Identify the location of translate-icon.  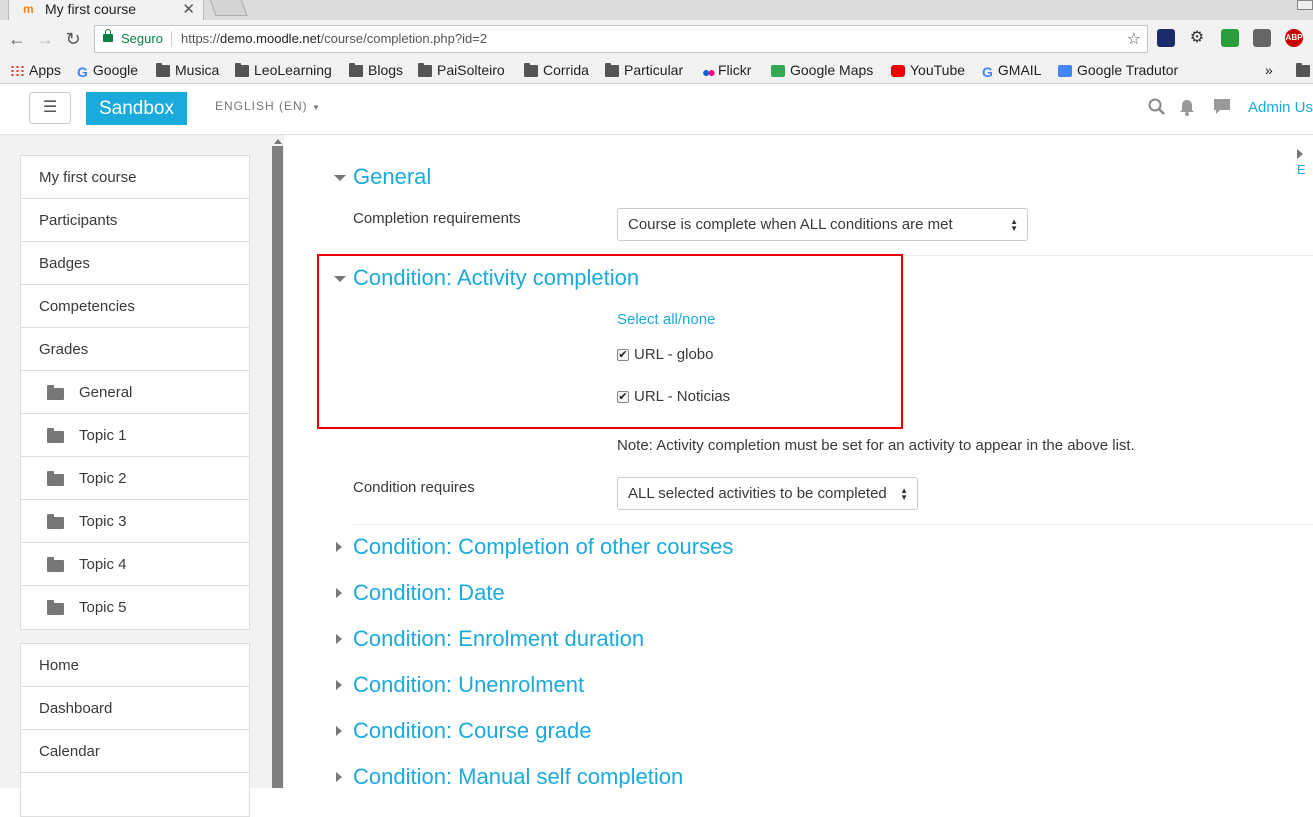
(1065, 71).